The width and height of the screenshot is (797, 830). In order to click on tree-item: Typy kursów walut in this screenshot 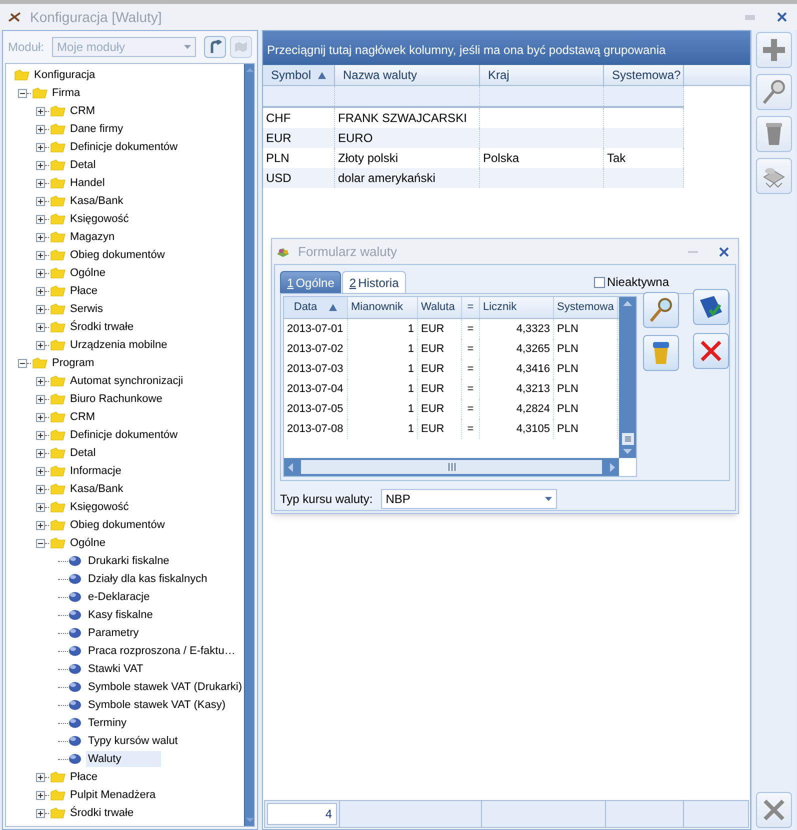, I will do `click(133, 741)`.